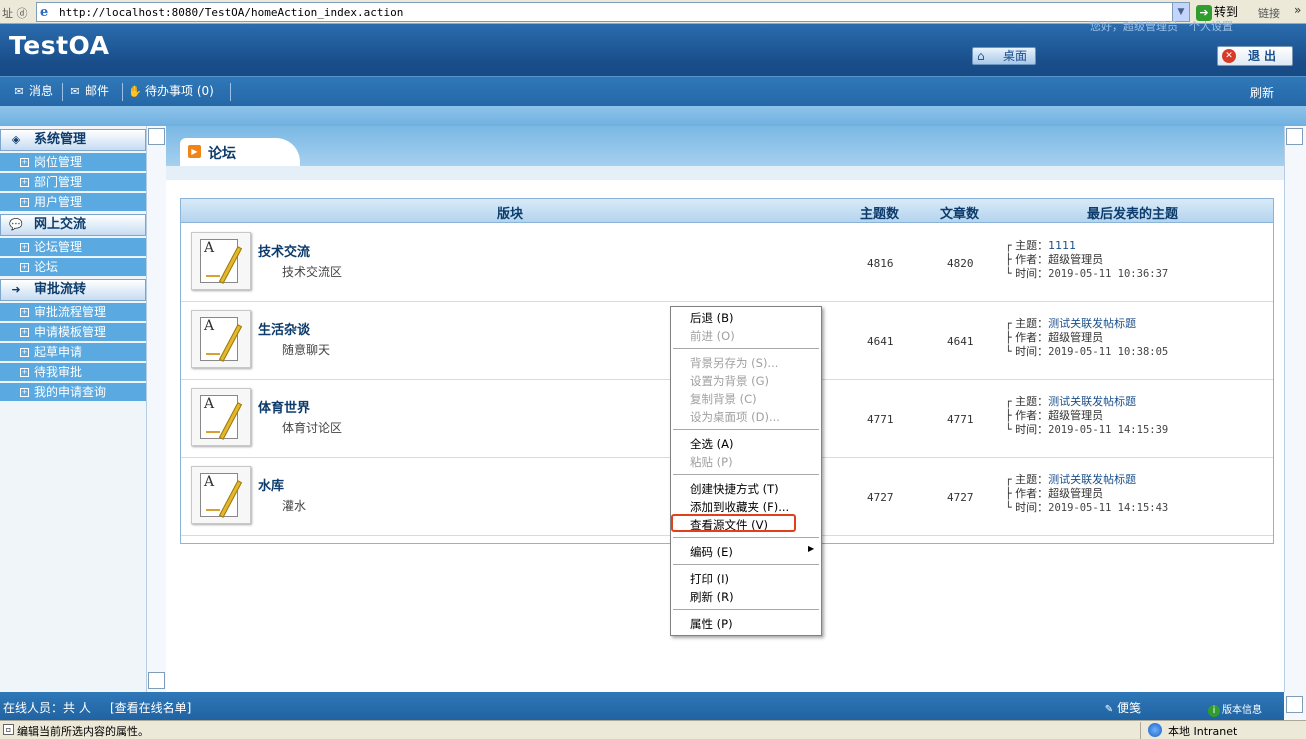 The image size is (1306, 739). What do you see at coordinates (73, 392) in the screenshot?
I see `sidebar-item-my-requests: + 我的申请查询` at bounding box center [73, 392].